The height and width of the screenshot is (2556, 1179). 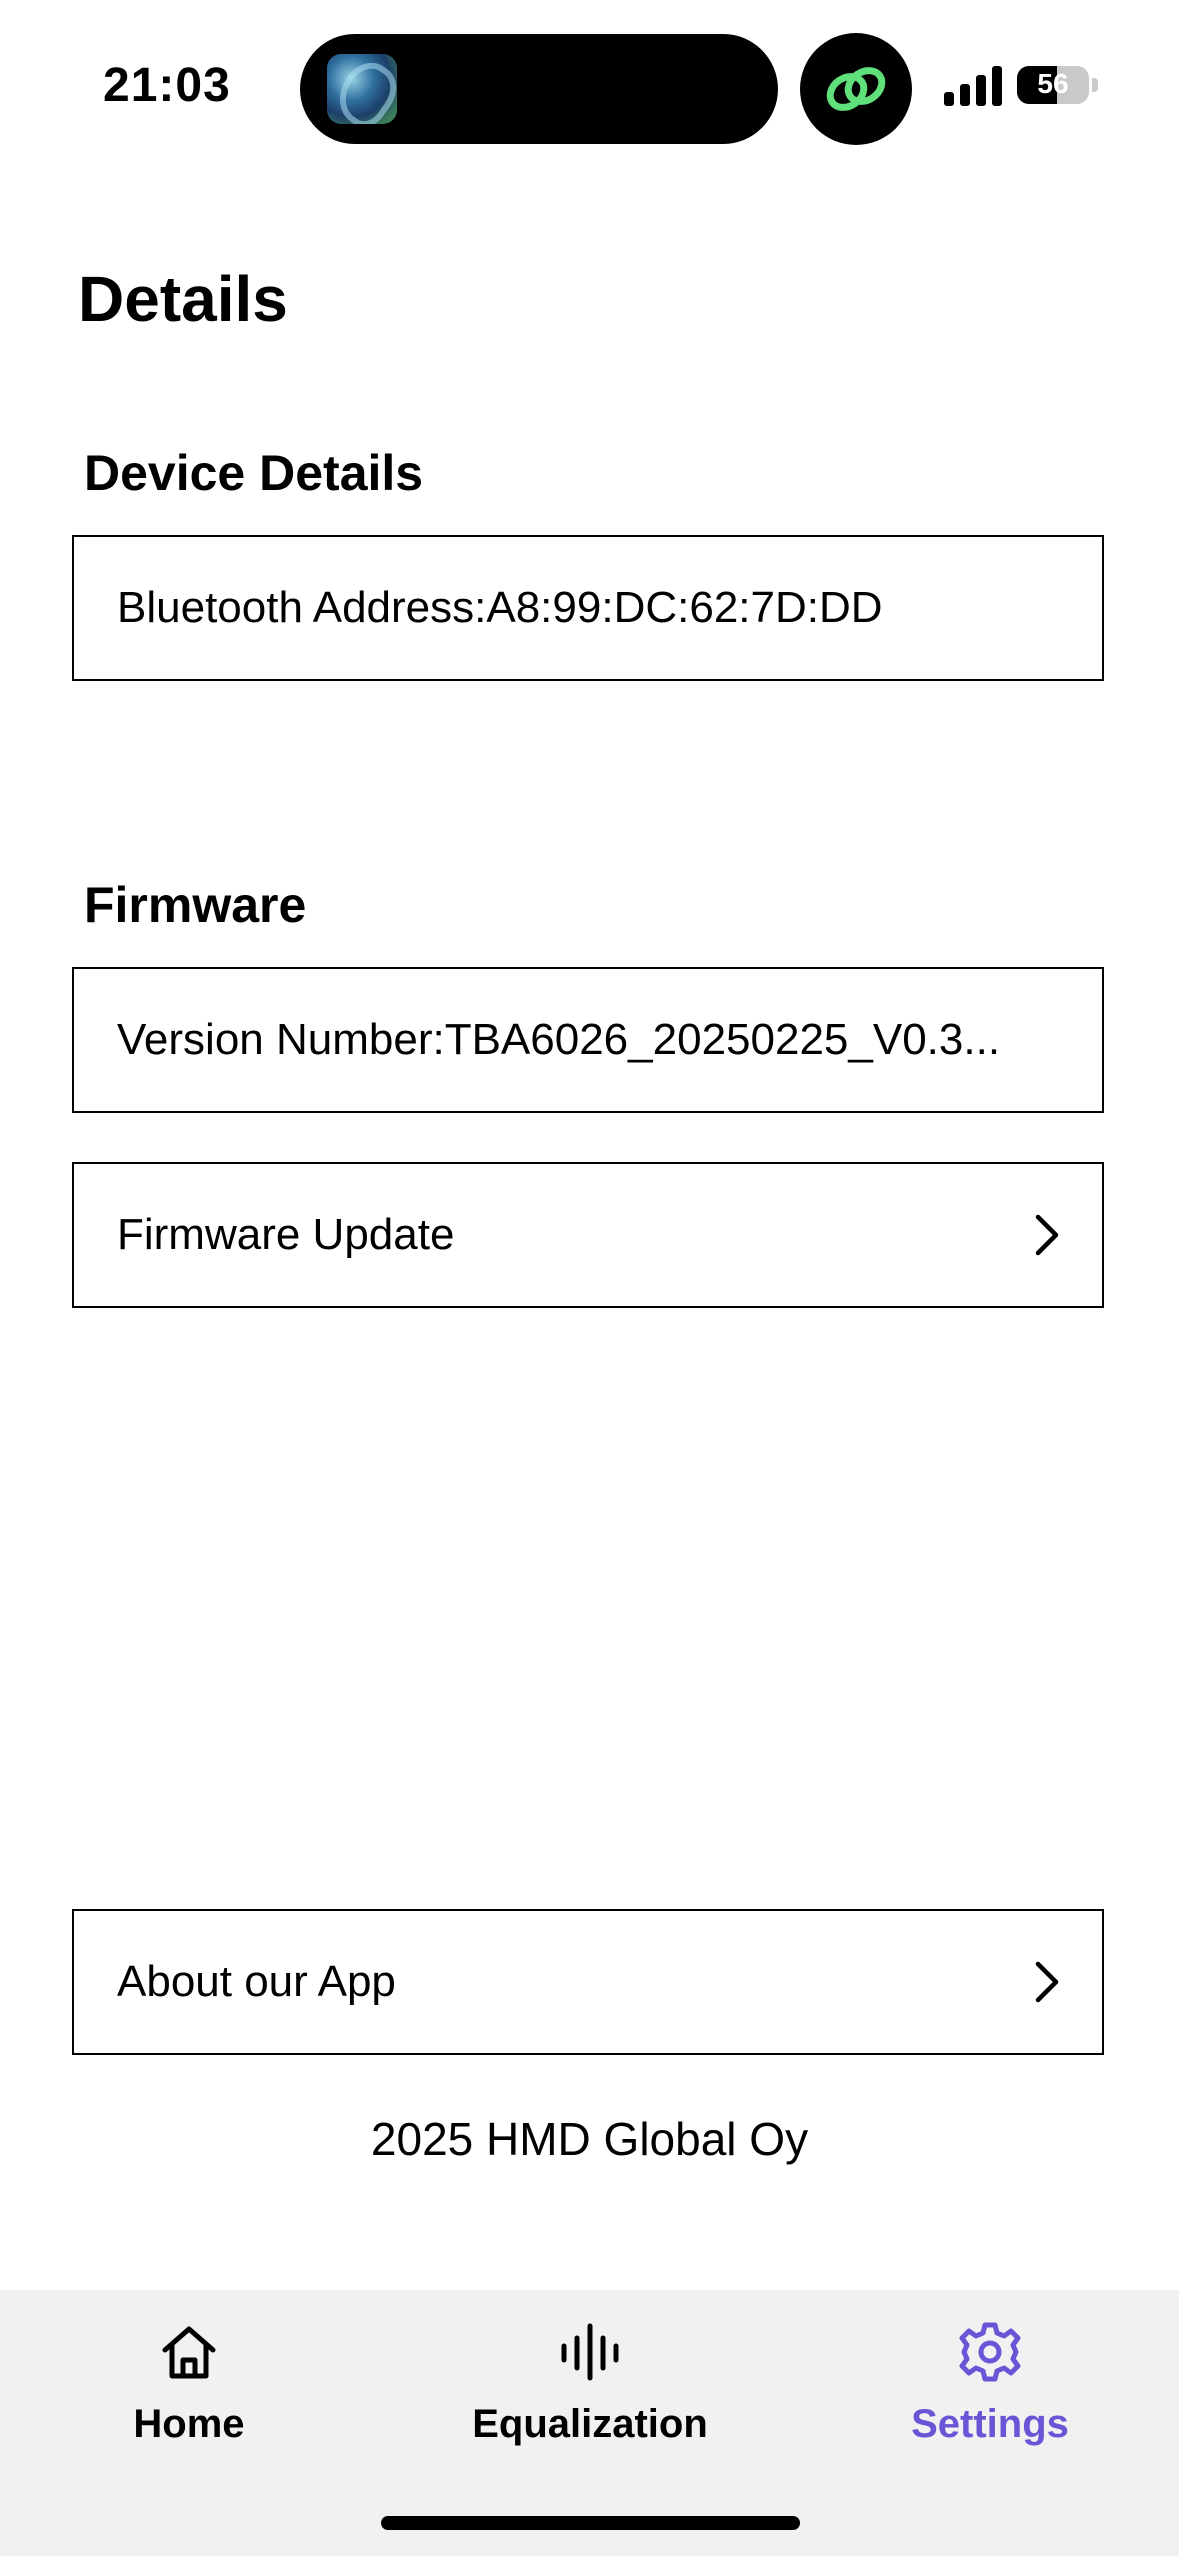 I want to click on battery-nub, so click(x=1095, y=85).